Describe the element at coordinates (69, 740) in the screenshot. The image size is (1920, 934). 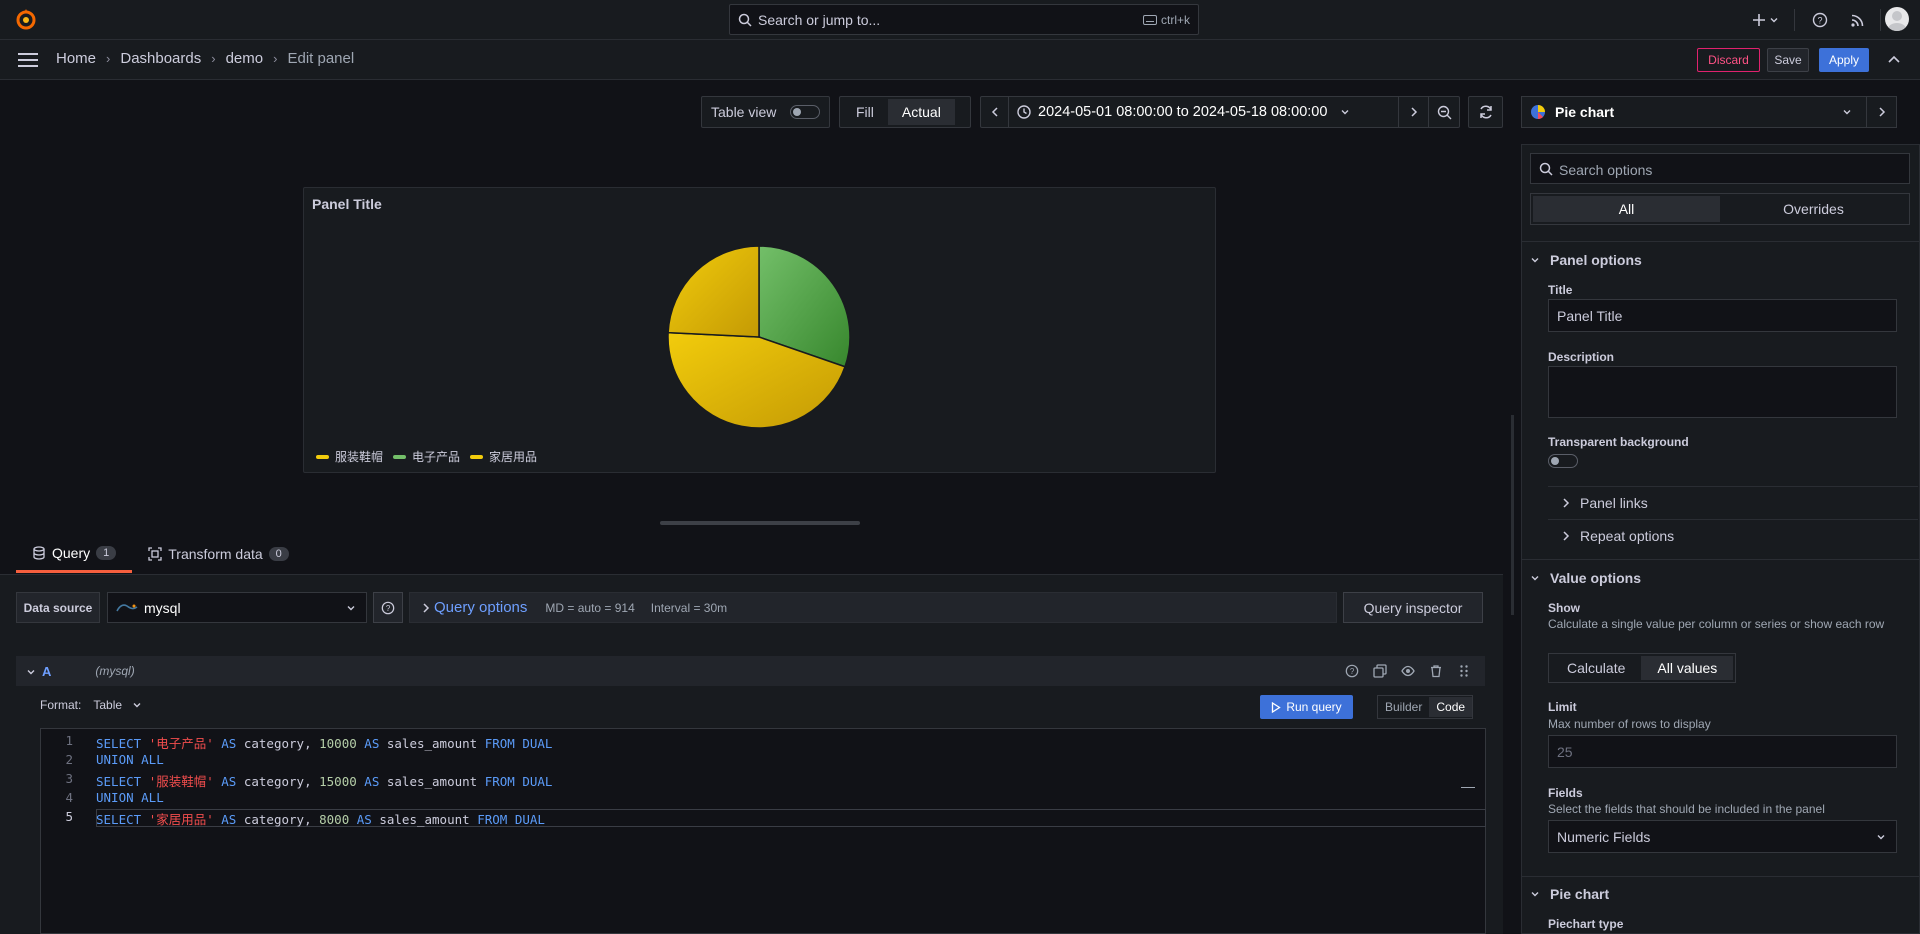
I see `line-number: 1` at that location.